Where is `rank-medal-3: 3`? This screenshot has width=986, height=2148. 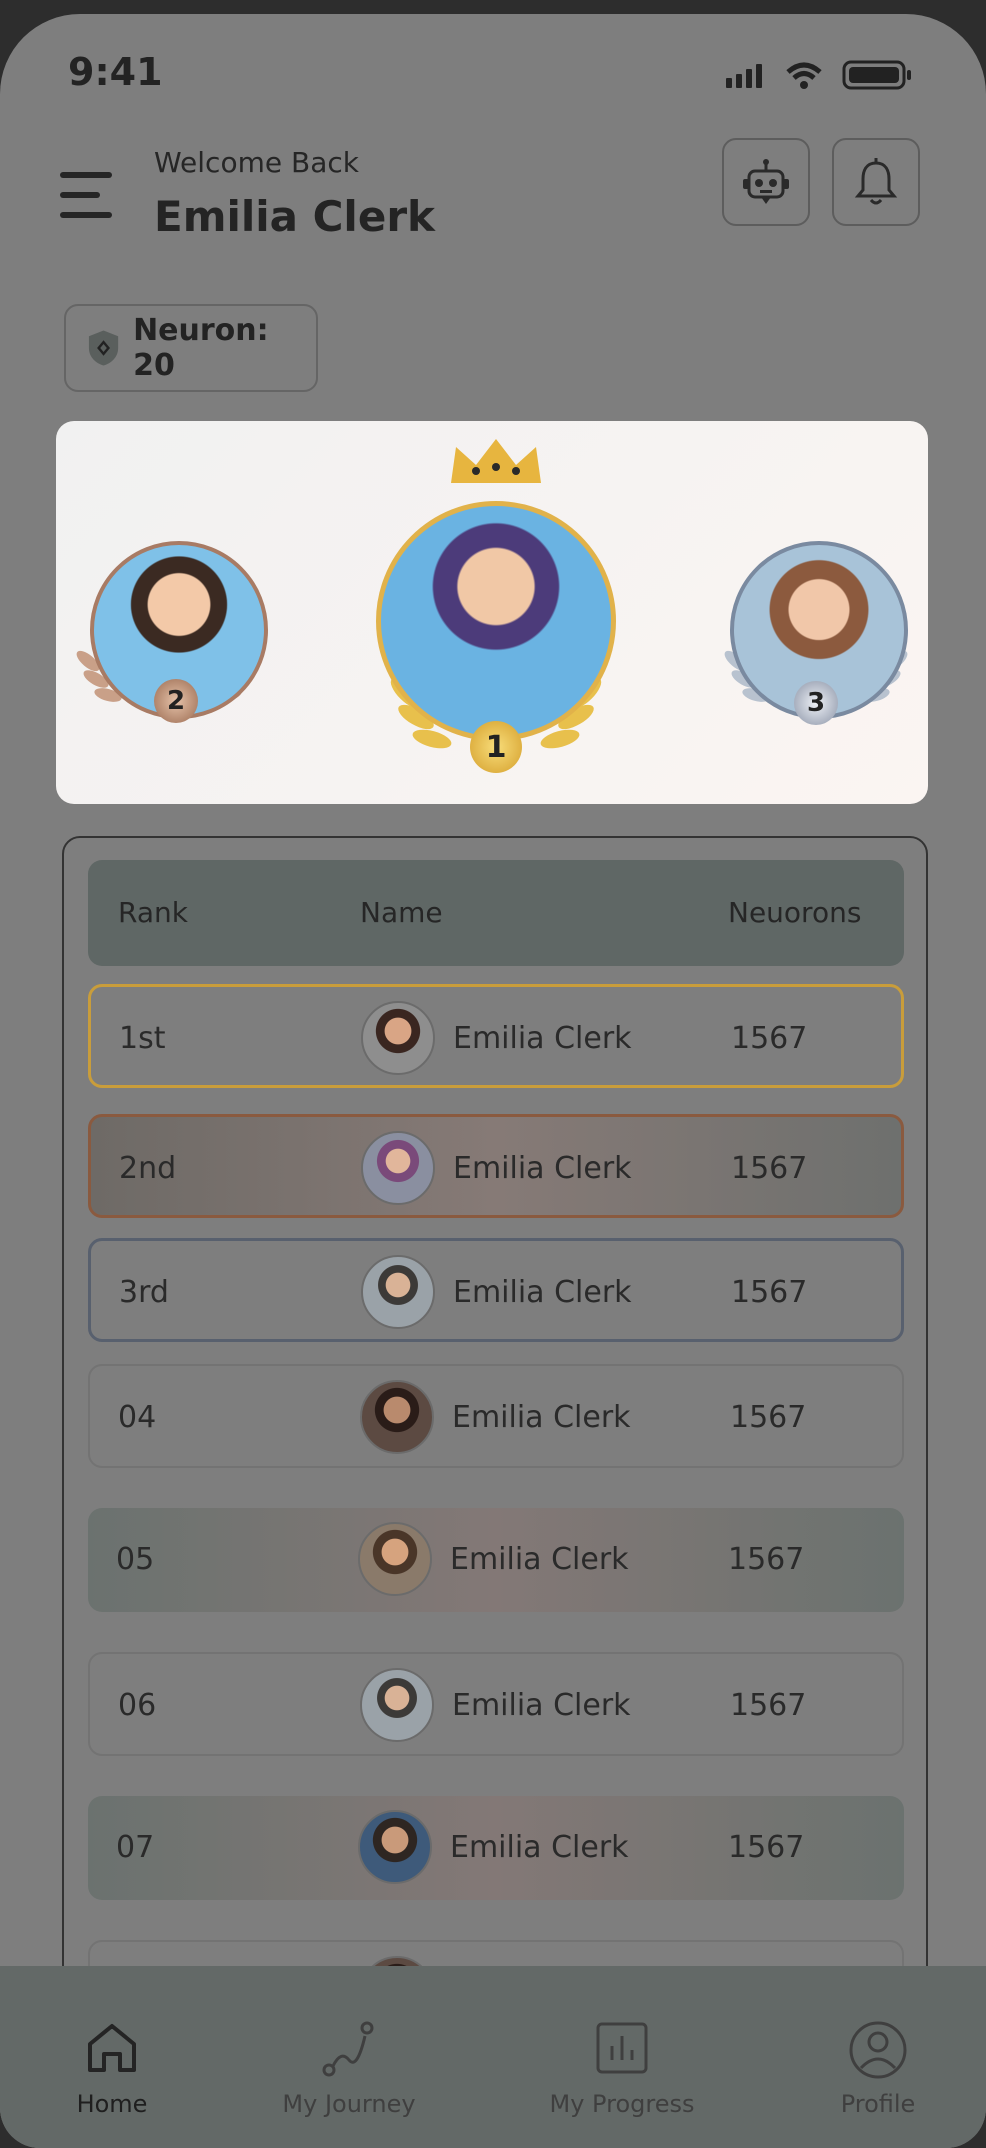 rank-medal-3: 3 is located at coordinates (816, 703).